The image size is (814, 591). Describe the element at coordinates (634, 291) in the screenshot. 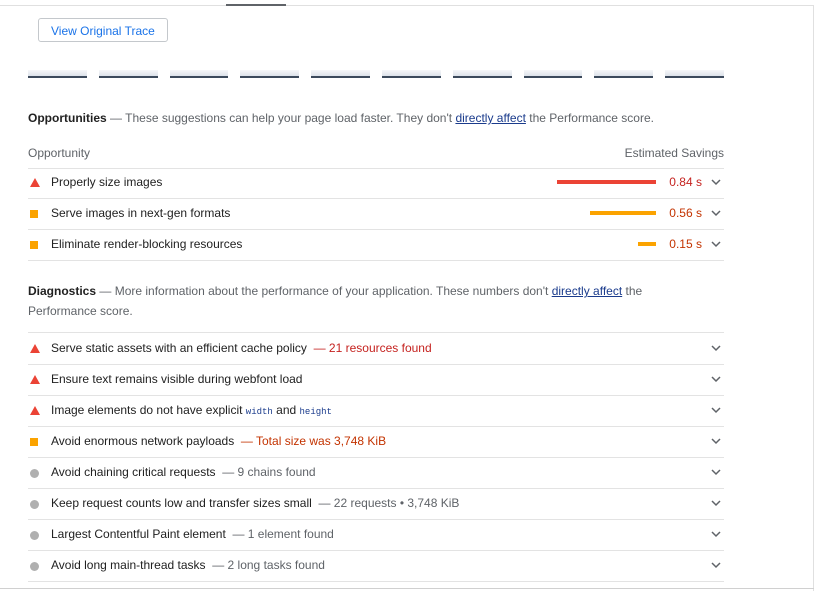

I see `diagnostics-description-end: the` at that location.